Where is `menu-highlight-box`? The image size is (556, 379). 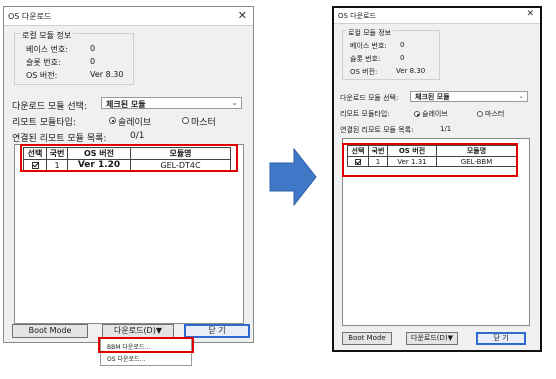
menu-highlight-box is located at coordinates (146, 345).